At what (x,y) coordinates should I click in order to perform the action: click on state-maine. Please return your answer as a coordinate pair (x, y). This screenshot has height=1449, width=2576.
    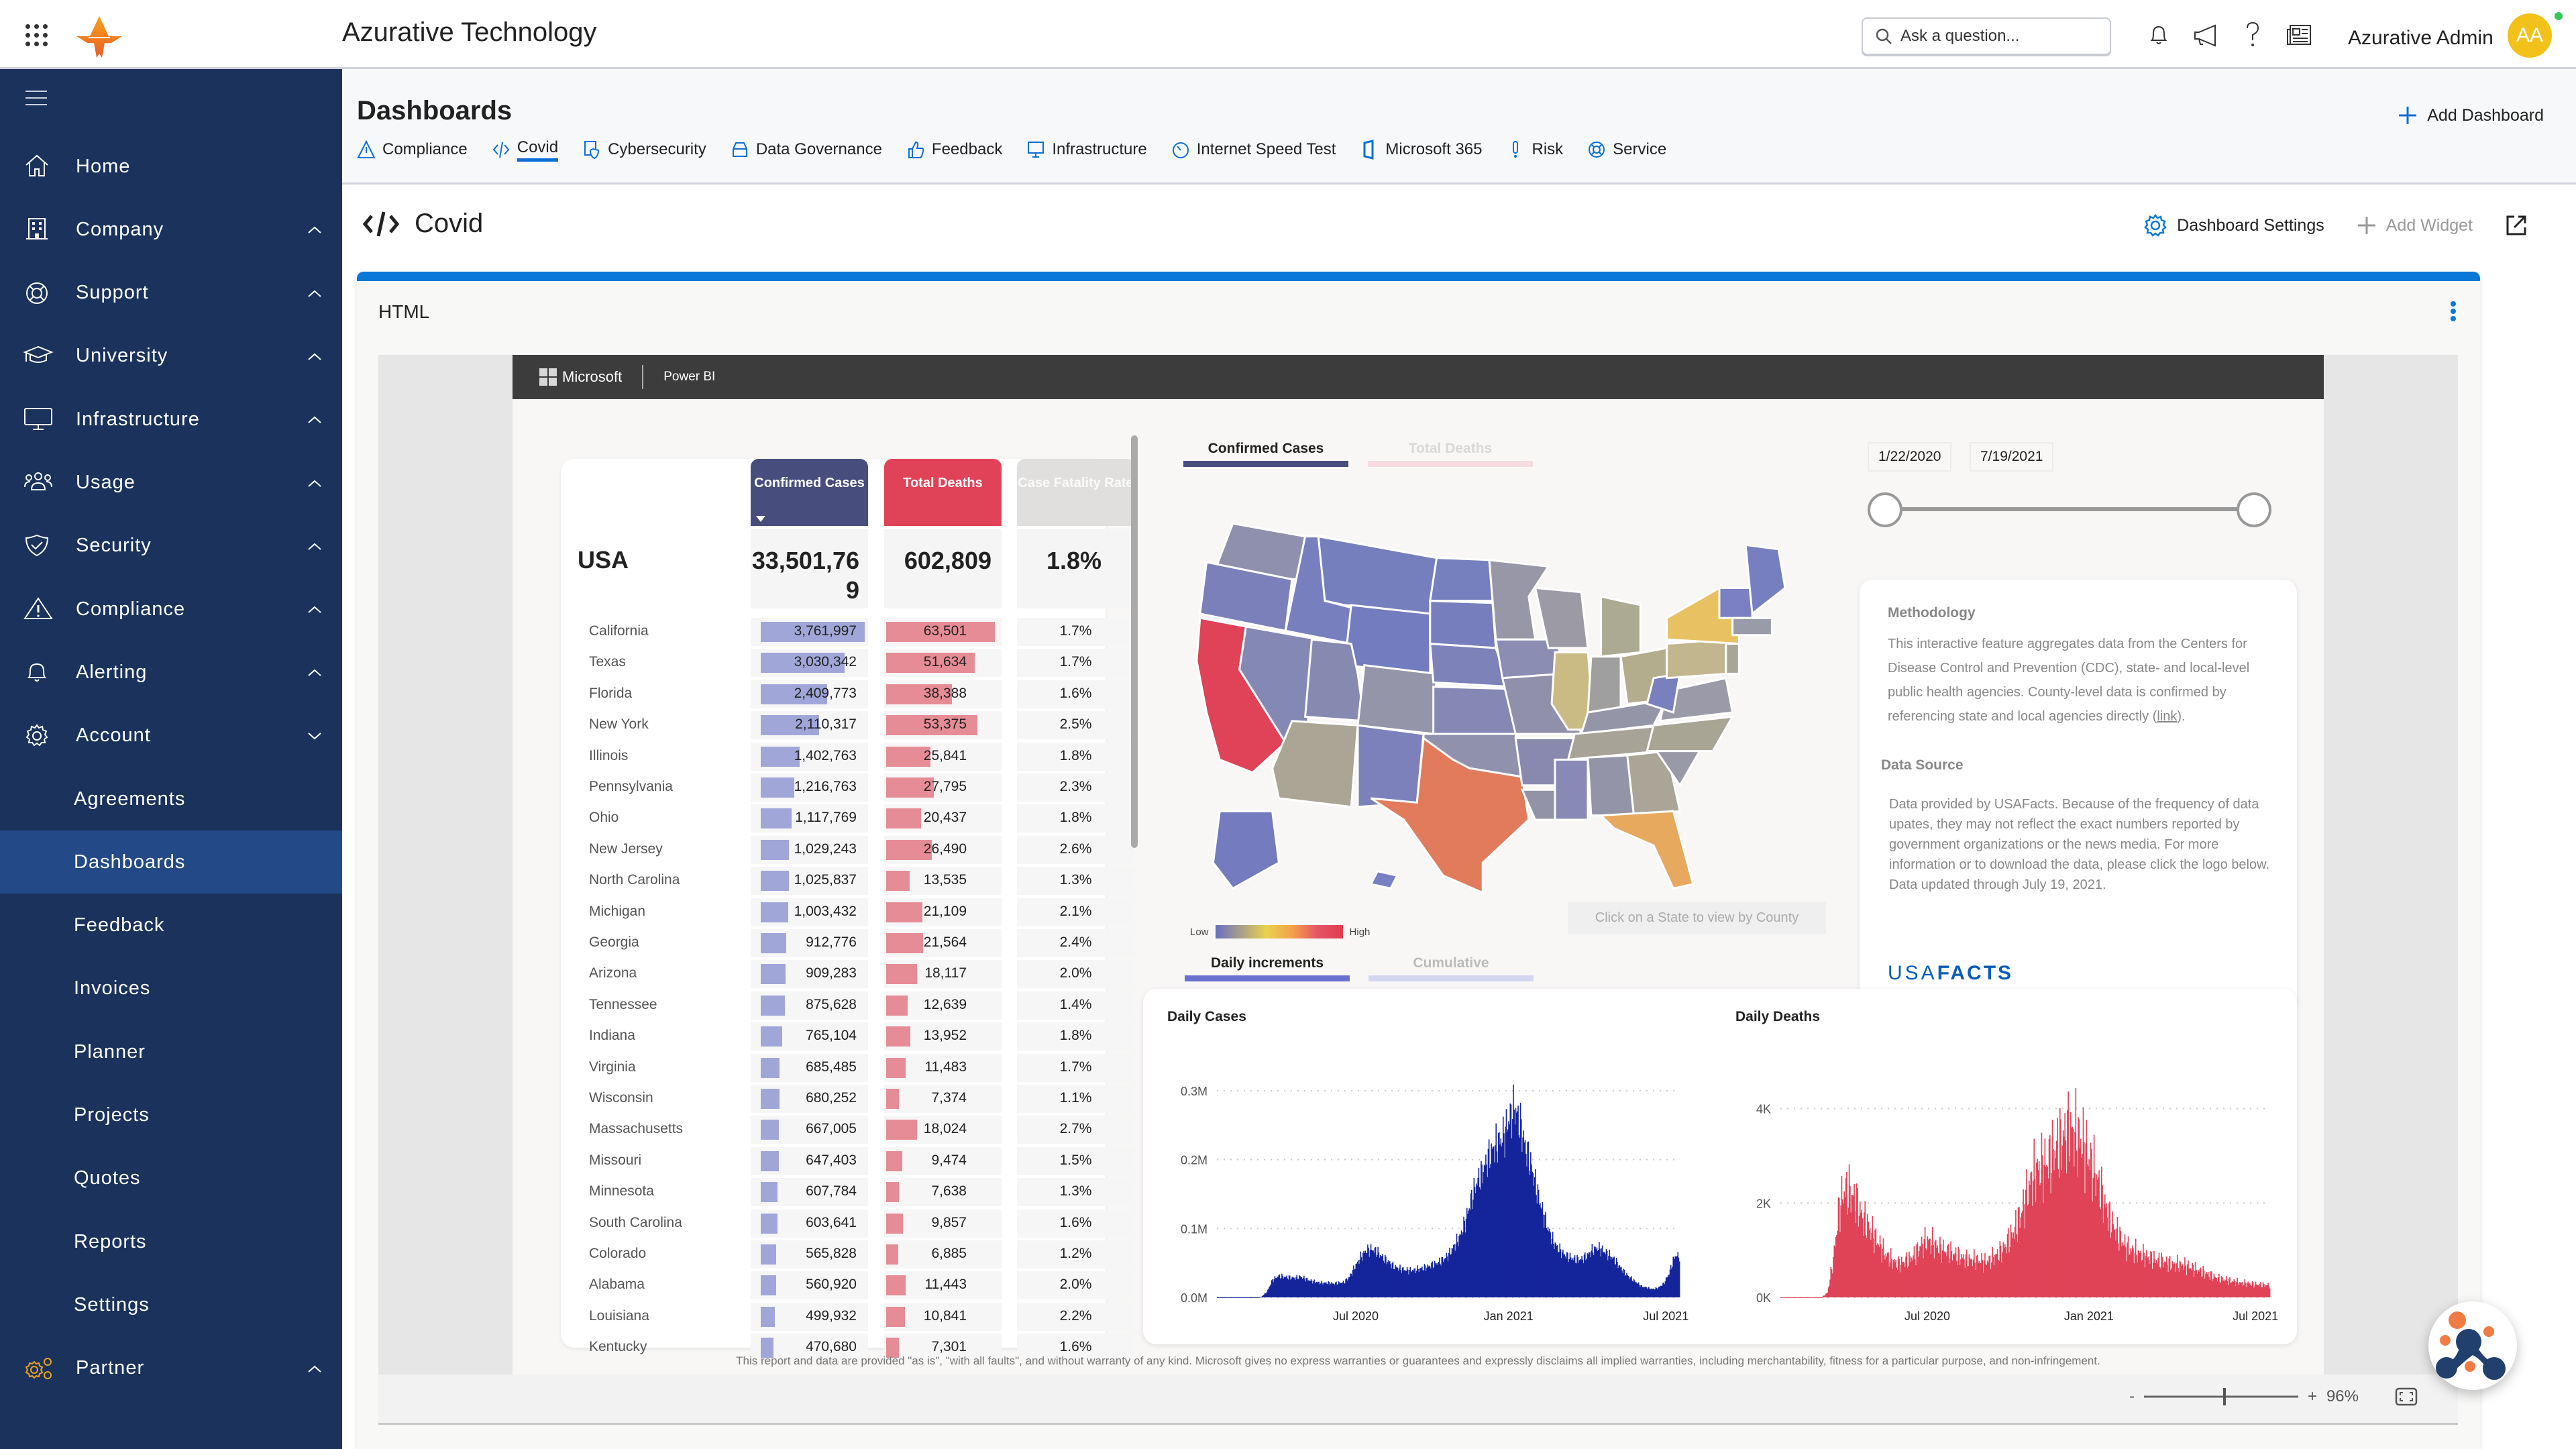
    Looking at the image, I should click on (1765, 579).